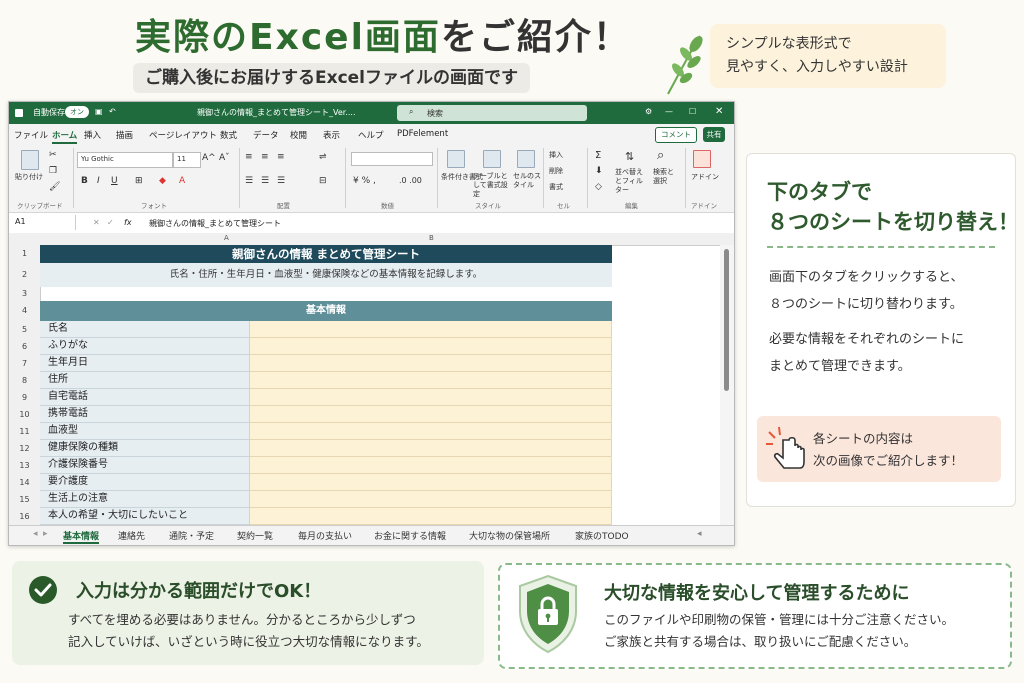 The width and height of the screenshot is (1024, 683). I want to click on tab-page-layout: ページレイアウト, so click(183, 135).